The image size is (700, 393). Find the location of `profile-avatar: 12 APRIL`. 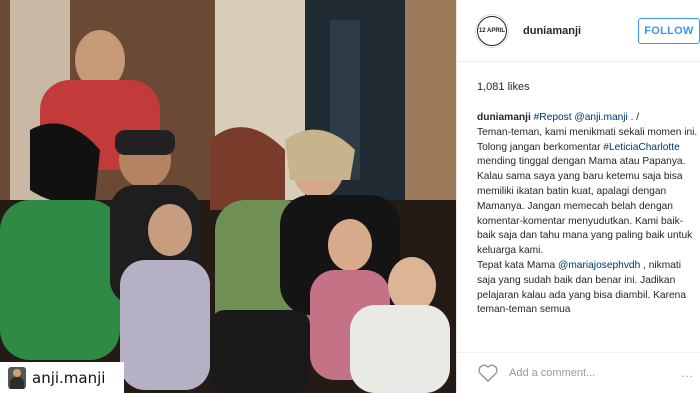

profile-avatar: 12 APRIL is located at coordinates (492, 30).